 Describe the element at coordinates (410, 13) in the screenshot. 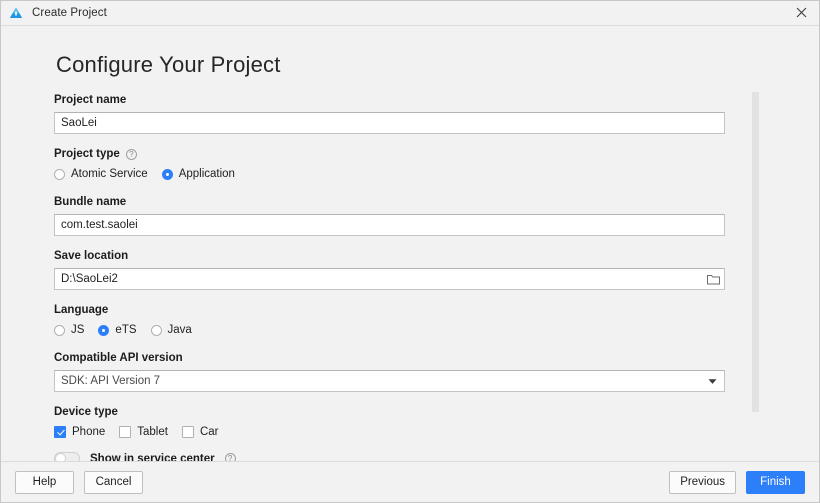

I see `title-bar: Create Project` at that location.